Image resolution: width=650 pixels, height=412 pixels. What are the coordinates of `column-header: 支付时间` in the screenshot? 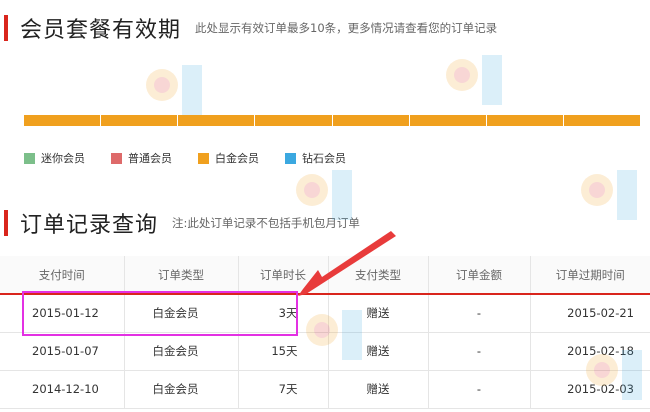 It's located at (62, 275).